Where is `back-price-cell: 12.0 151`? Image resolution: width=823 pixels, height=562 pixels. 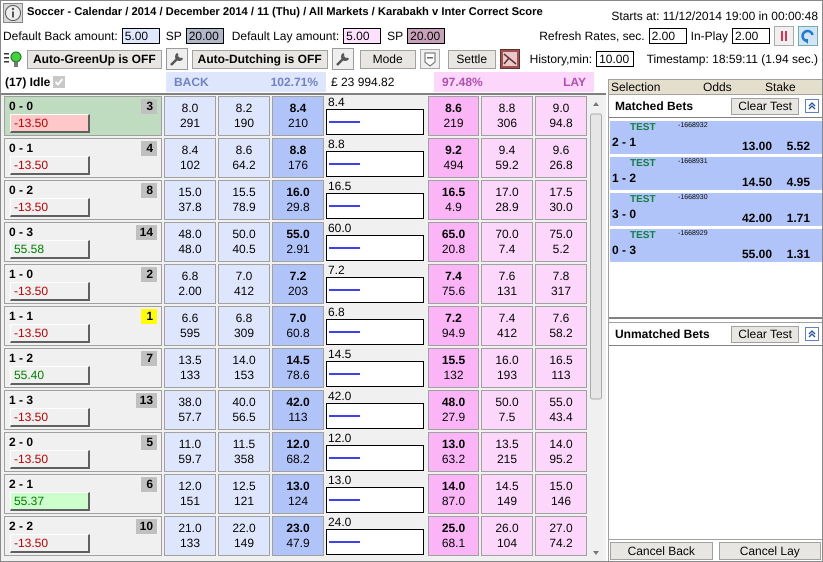 back-price-cell: 12.0 151 is located at coordinates (190, 494).